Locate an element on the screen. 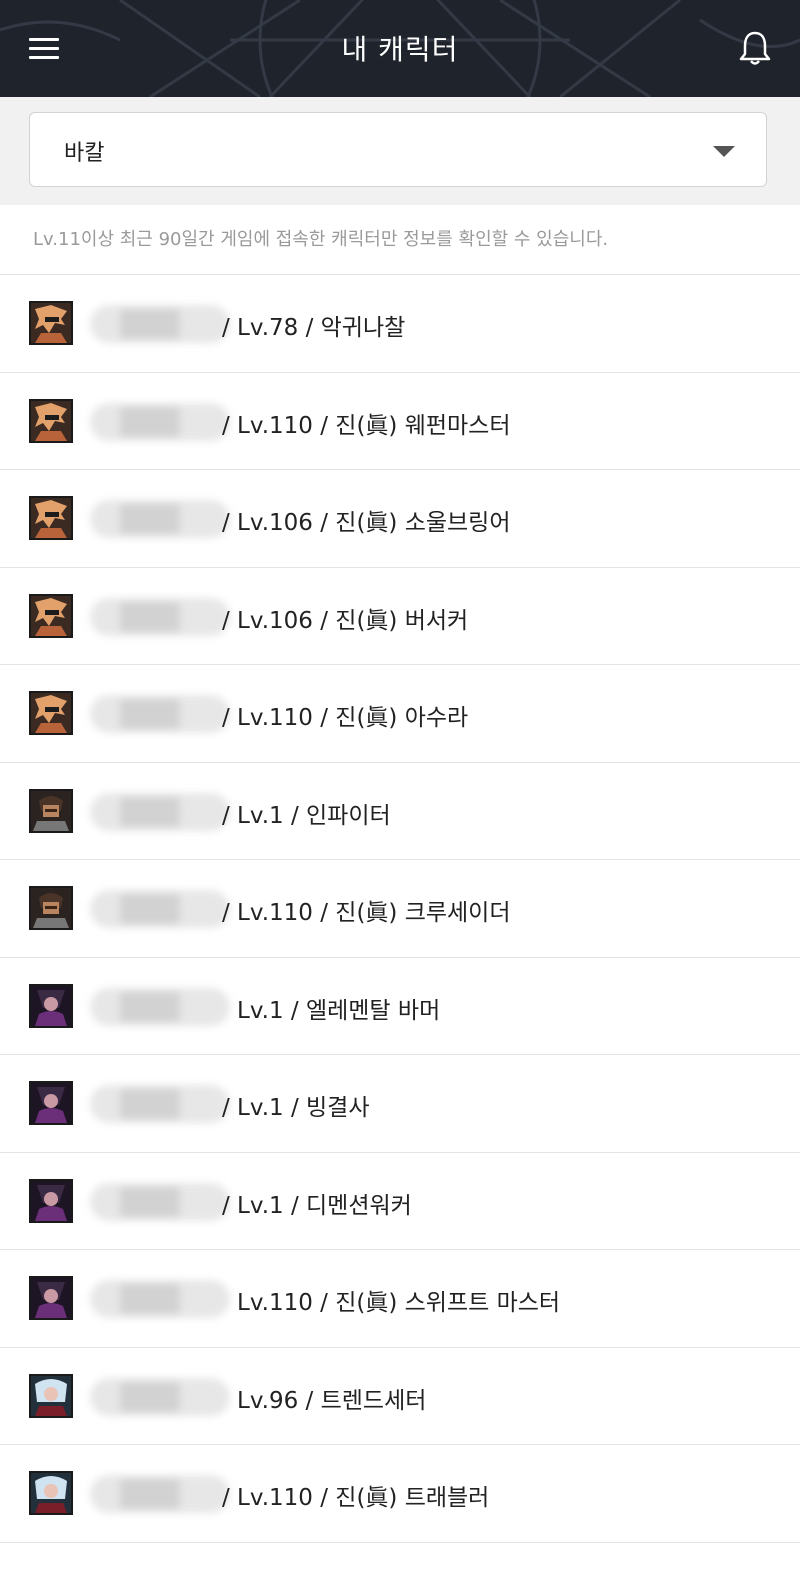  character-row: Lv.96 / 트렌드세터 is located at coordinates (400, 1396).